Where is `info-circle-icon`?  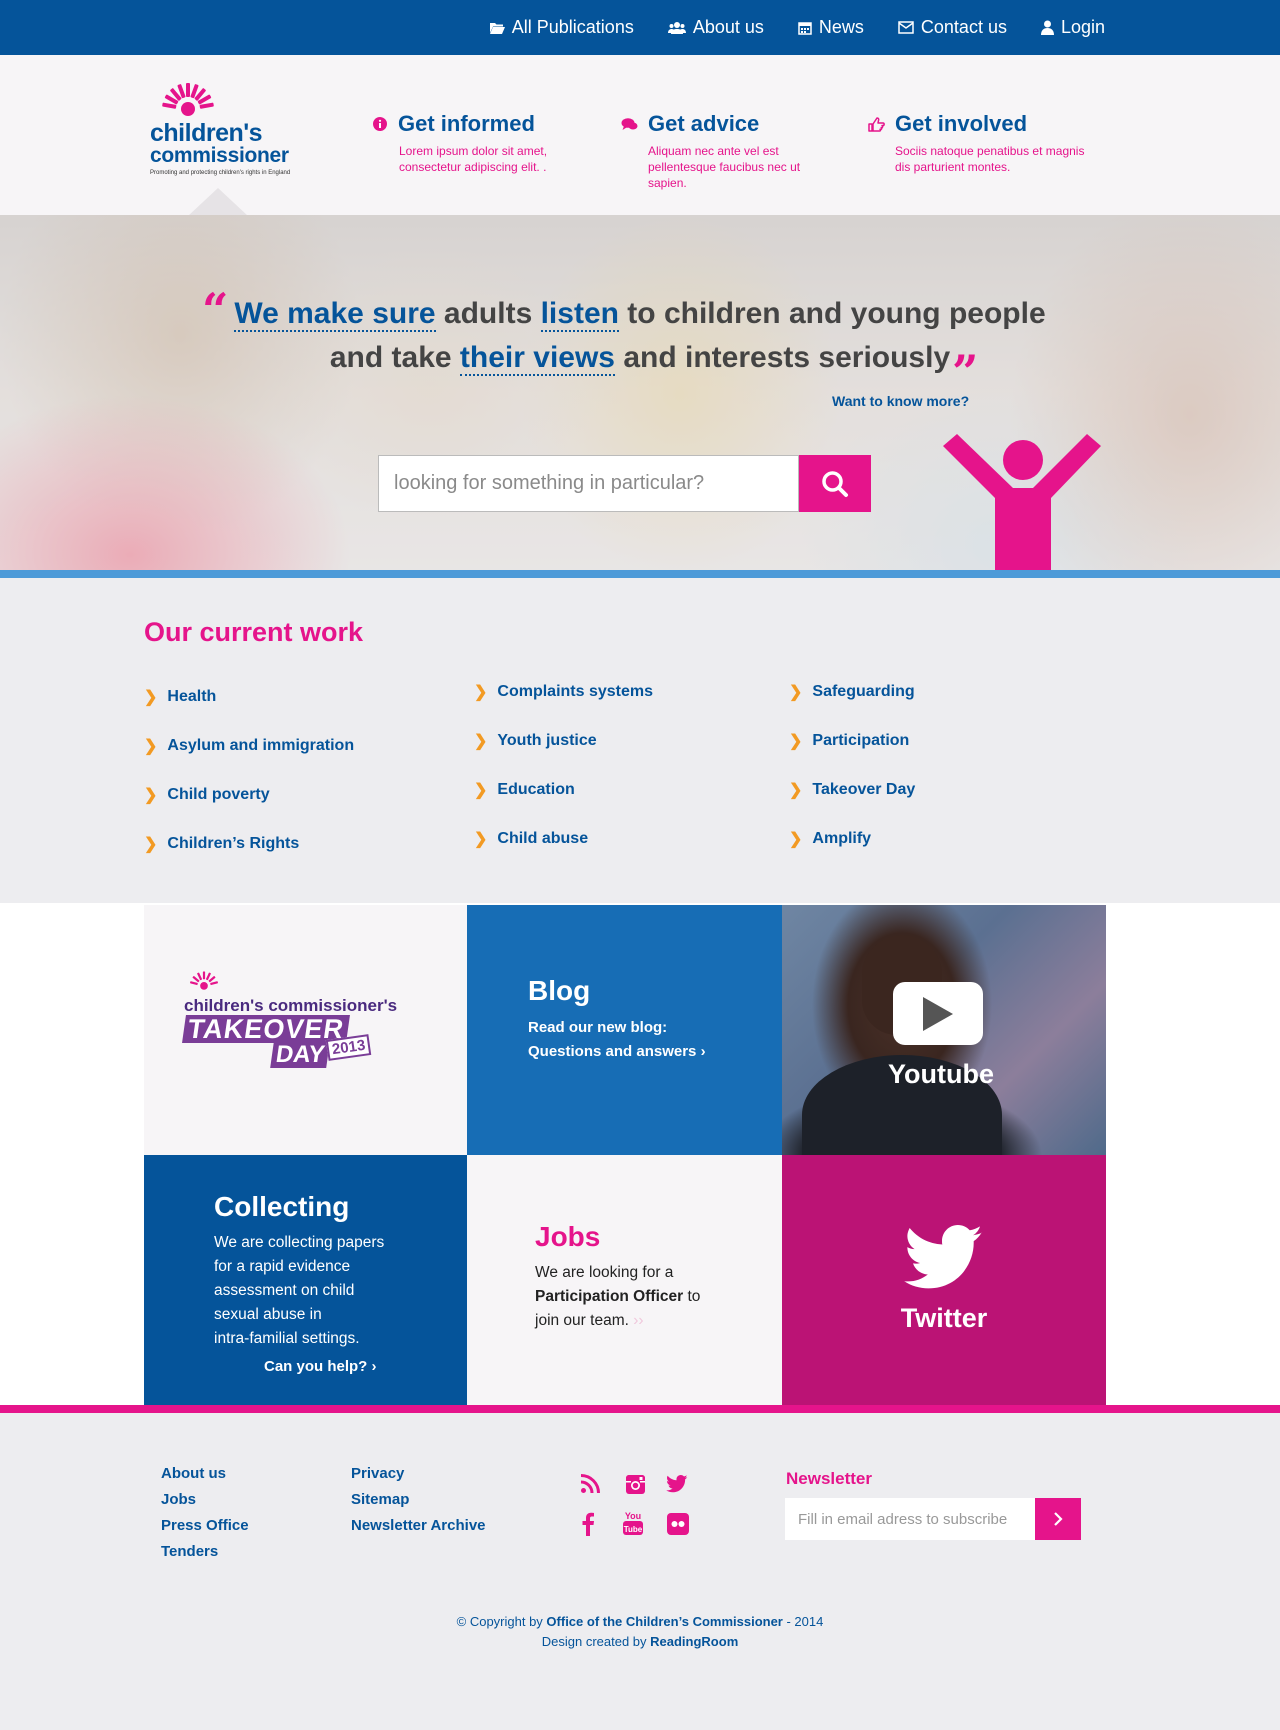
info-circle-icon is located at coordinates (380, 124).